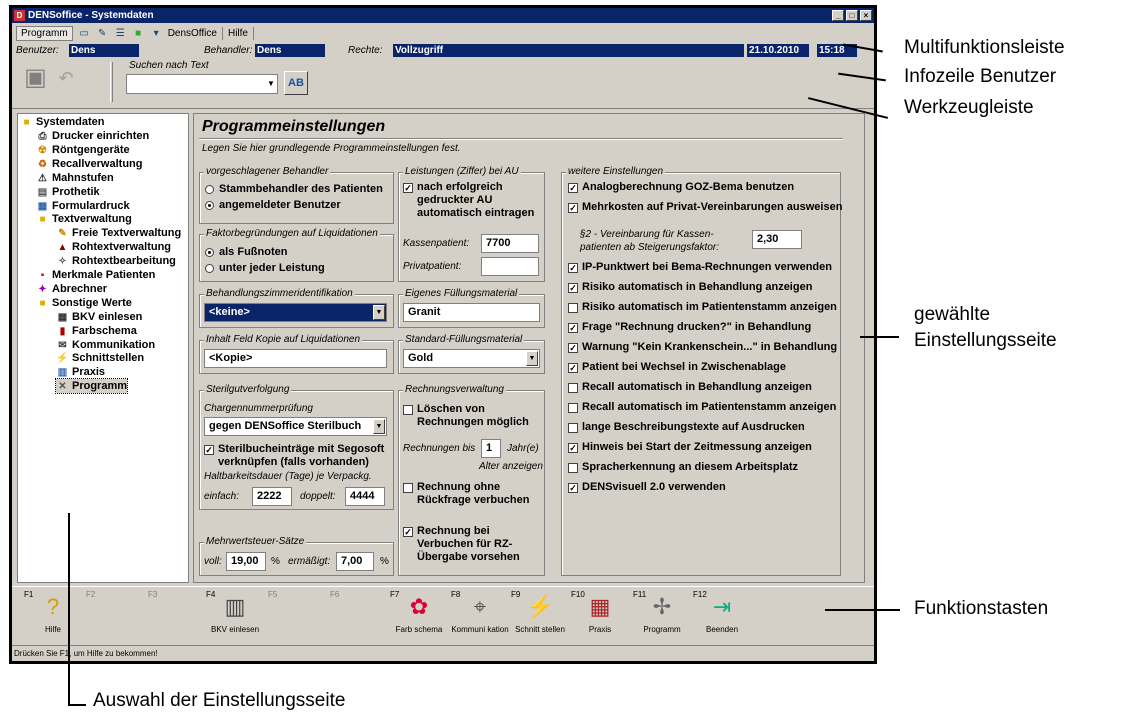 The height and width of the screenshot is (716, 1141). What do you see at coordinates (238, 33) in the screenshot?
I see `menu-hilfe: Hilfe` at bounding box center [238, 33].